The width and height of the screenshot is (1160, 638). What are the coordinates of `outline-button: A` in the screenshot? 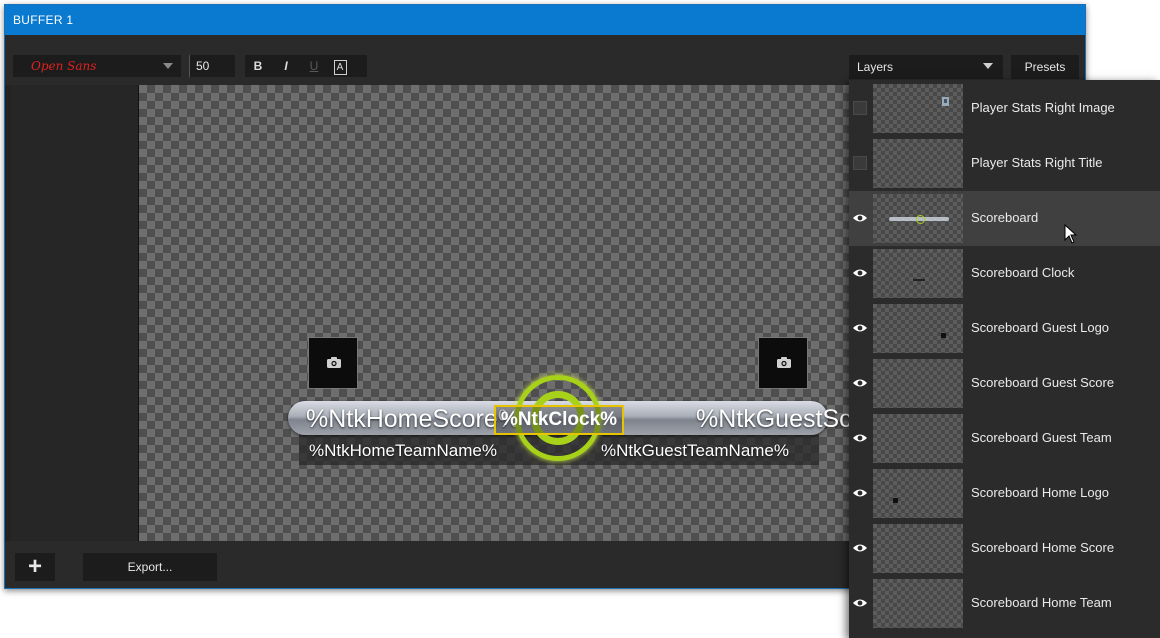 It's located at (340, 66).